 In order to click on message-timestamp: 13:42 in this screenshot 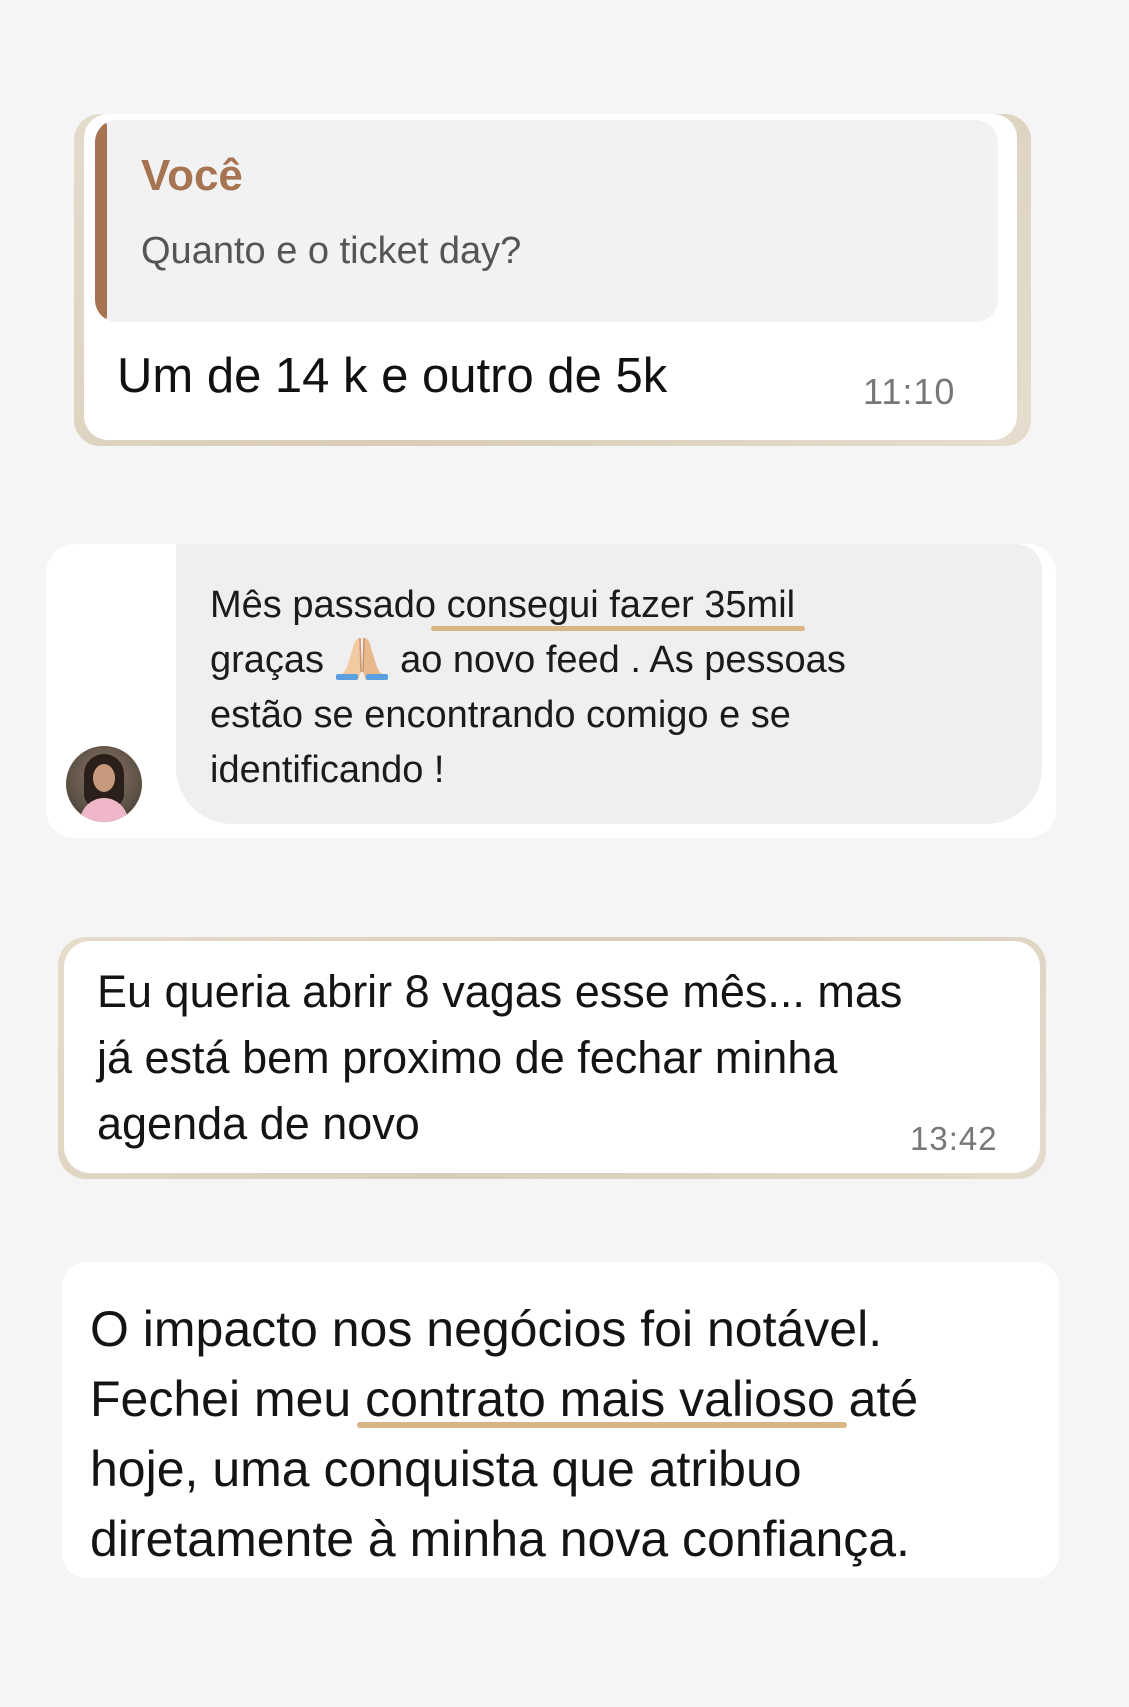, I will do `click(954, 1138)`.